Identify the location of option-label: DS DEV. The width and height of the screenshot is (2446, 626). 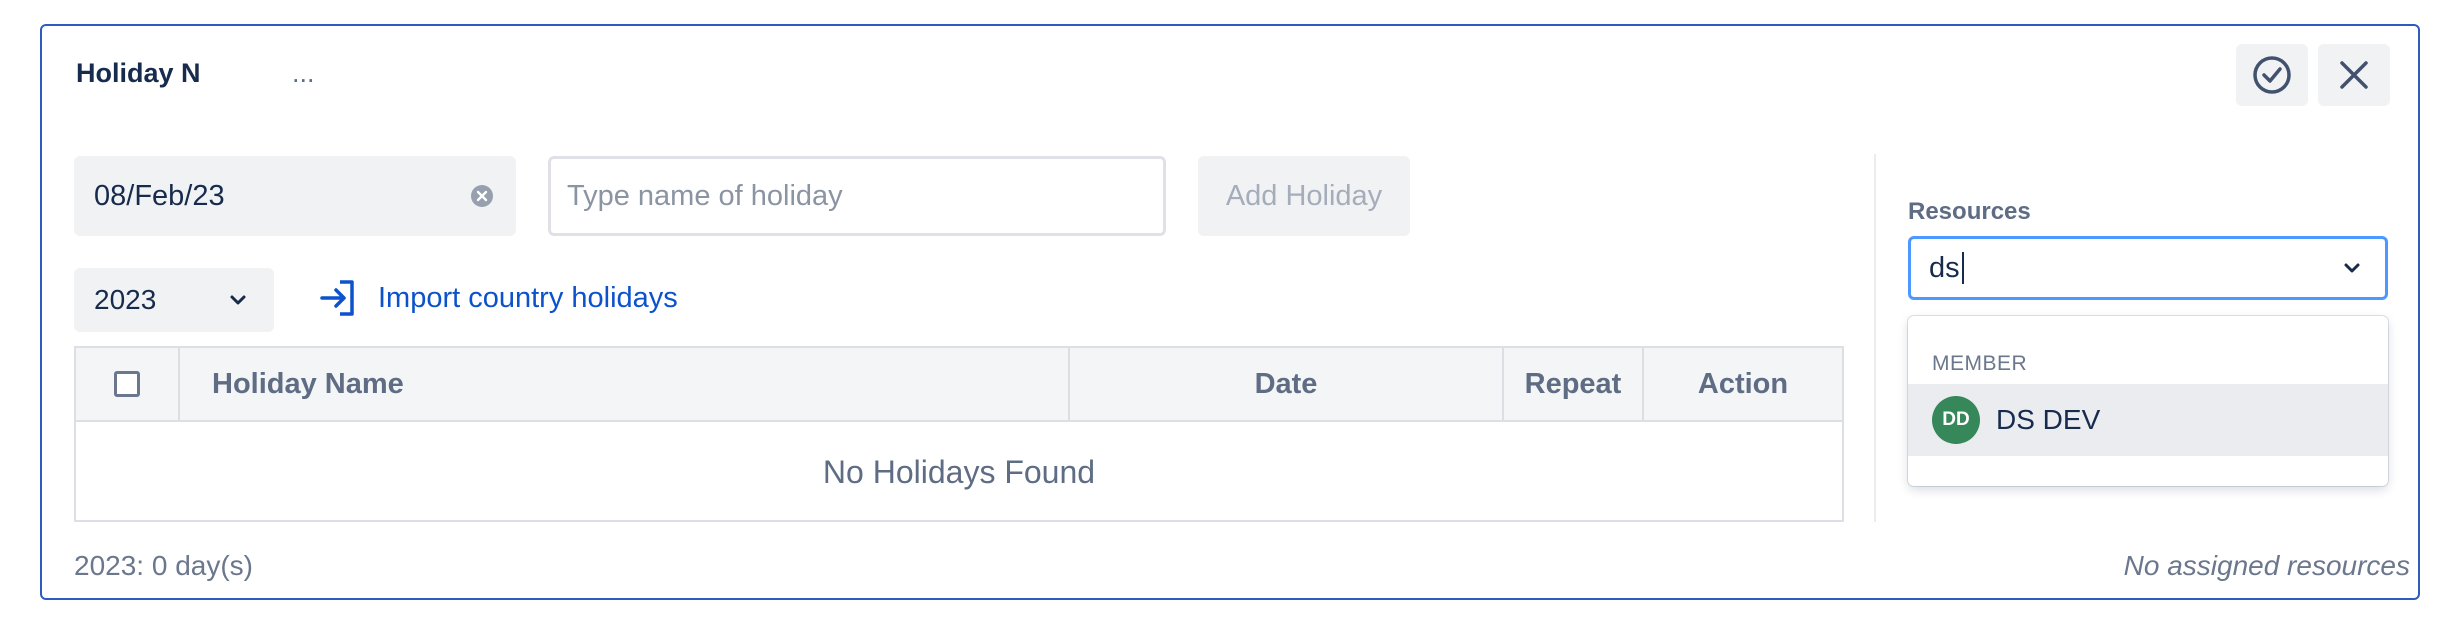
(2048, 419).